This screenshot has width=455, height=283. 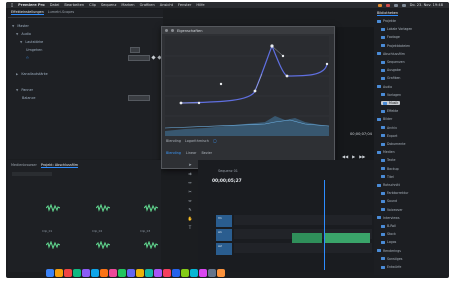 What do you see at coordinates (127, 5) in the screenshot?
I see `menu-markers: Marken` at bounding box center [127, 5].